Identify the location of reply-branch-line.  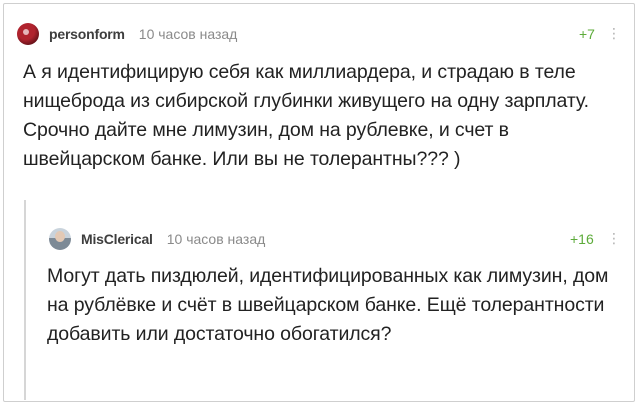
(25, 300).